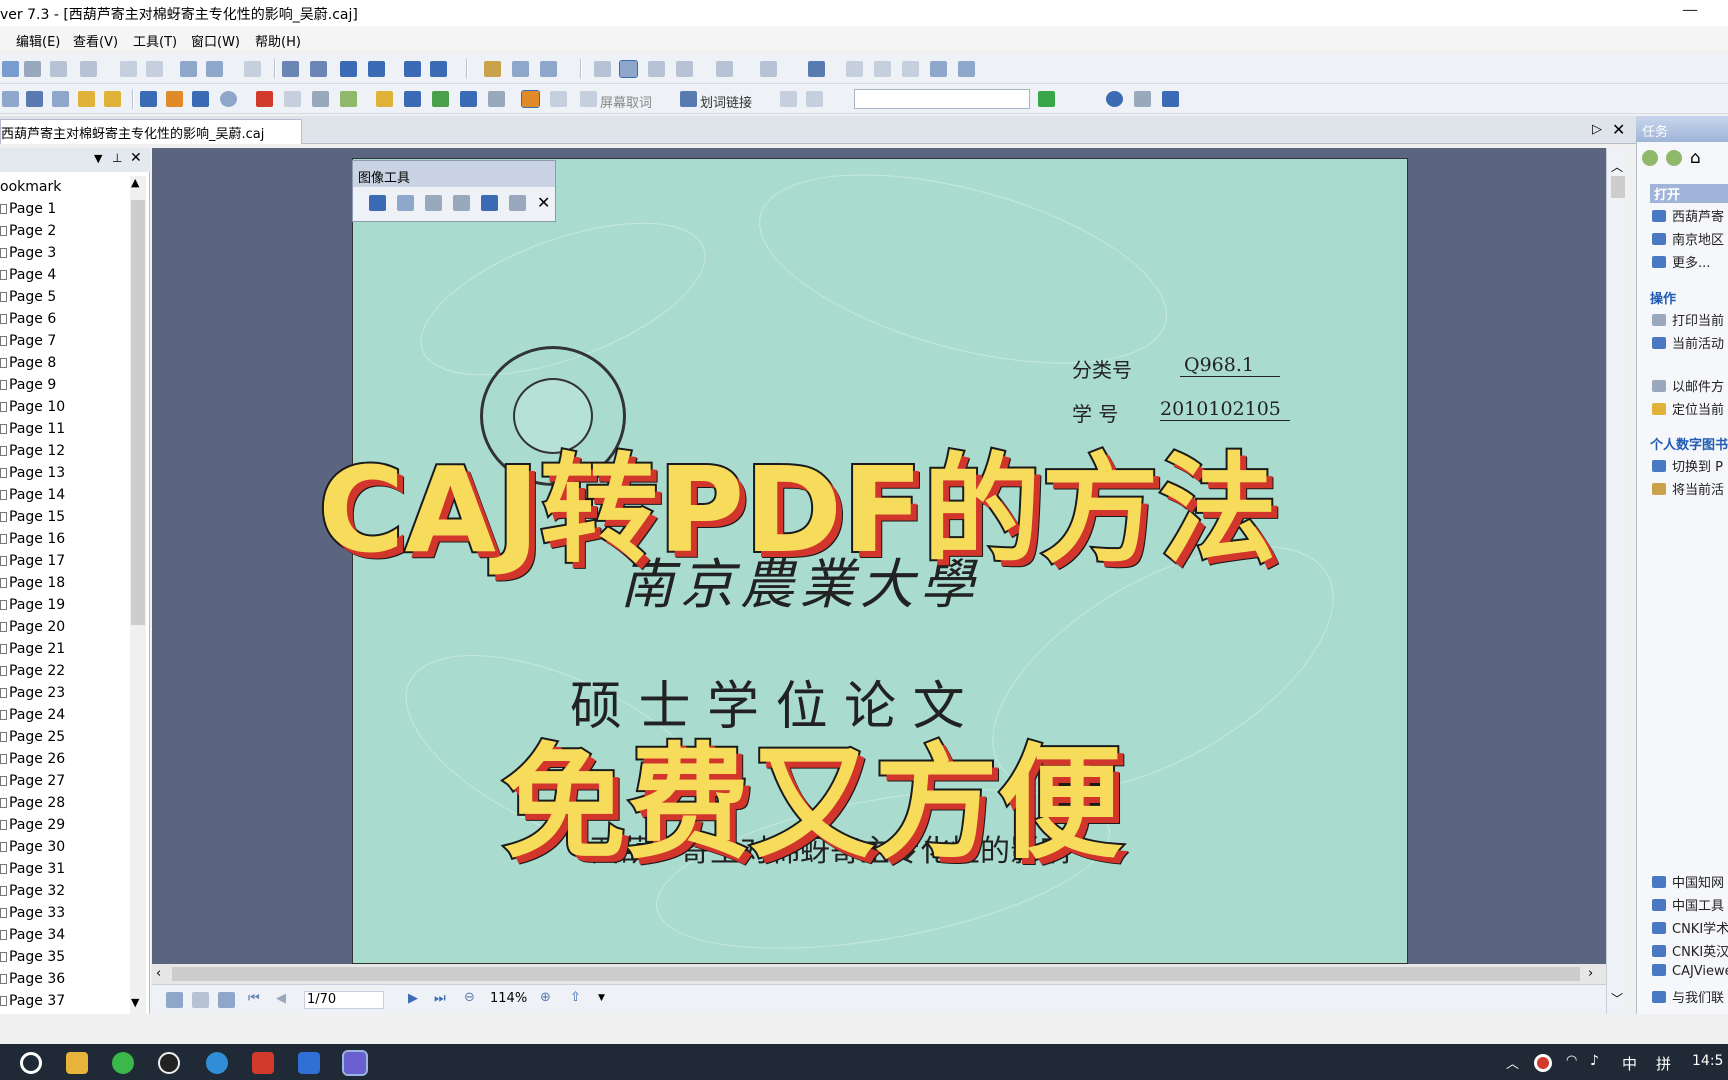  Describe the element at coordinates (200, 99) in the screenshot. I see `rectangle-icon` at that location.